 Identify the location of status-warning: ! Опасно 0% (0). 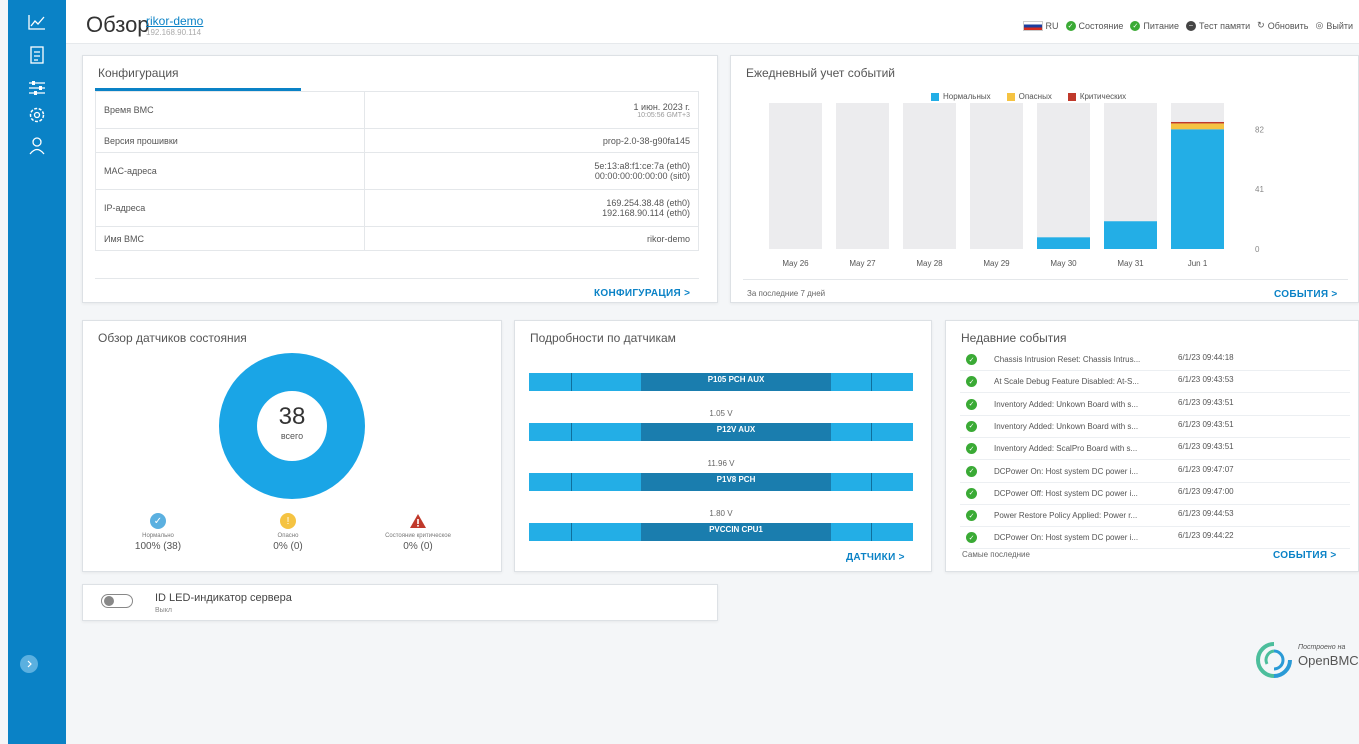
(288, 532).